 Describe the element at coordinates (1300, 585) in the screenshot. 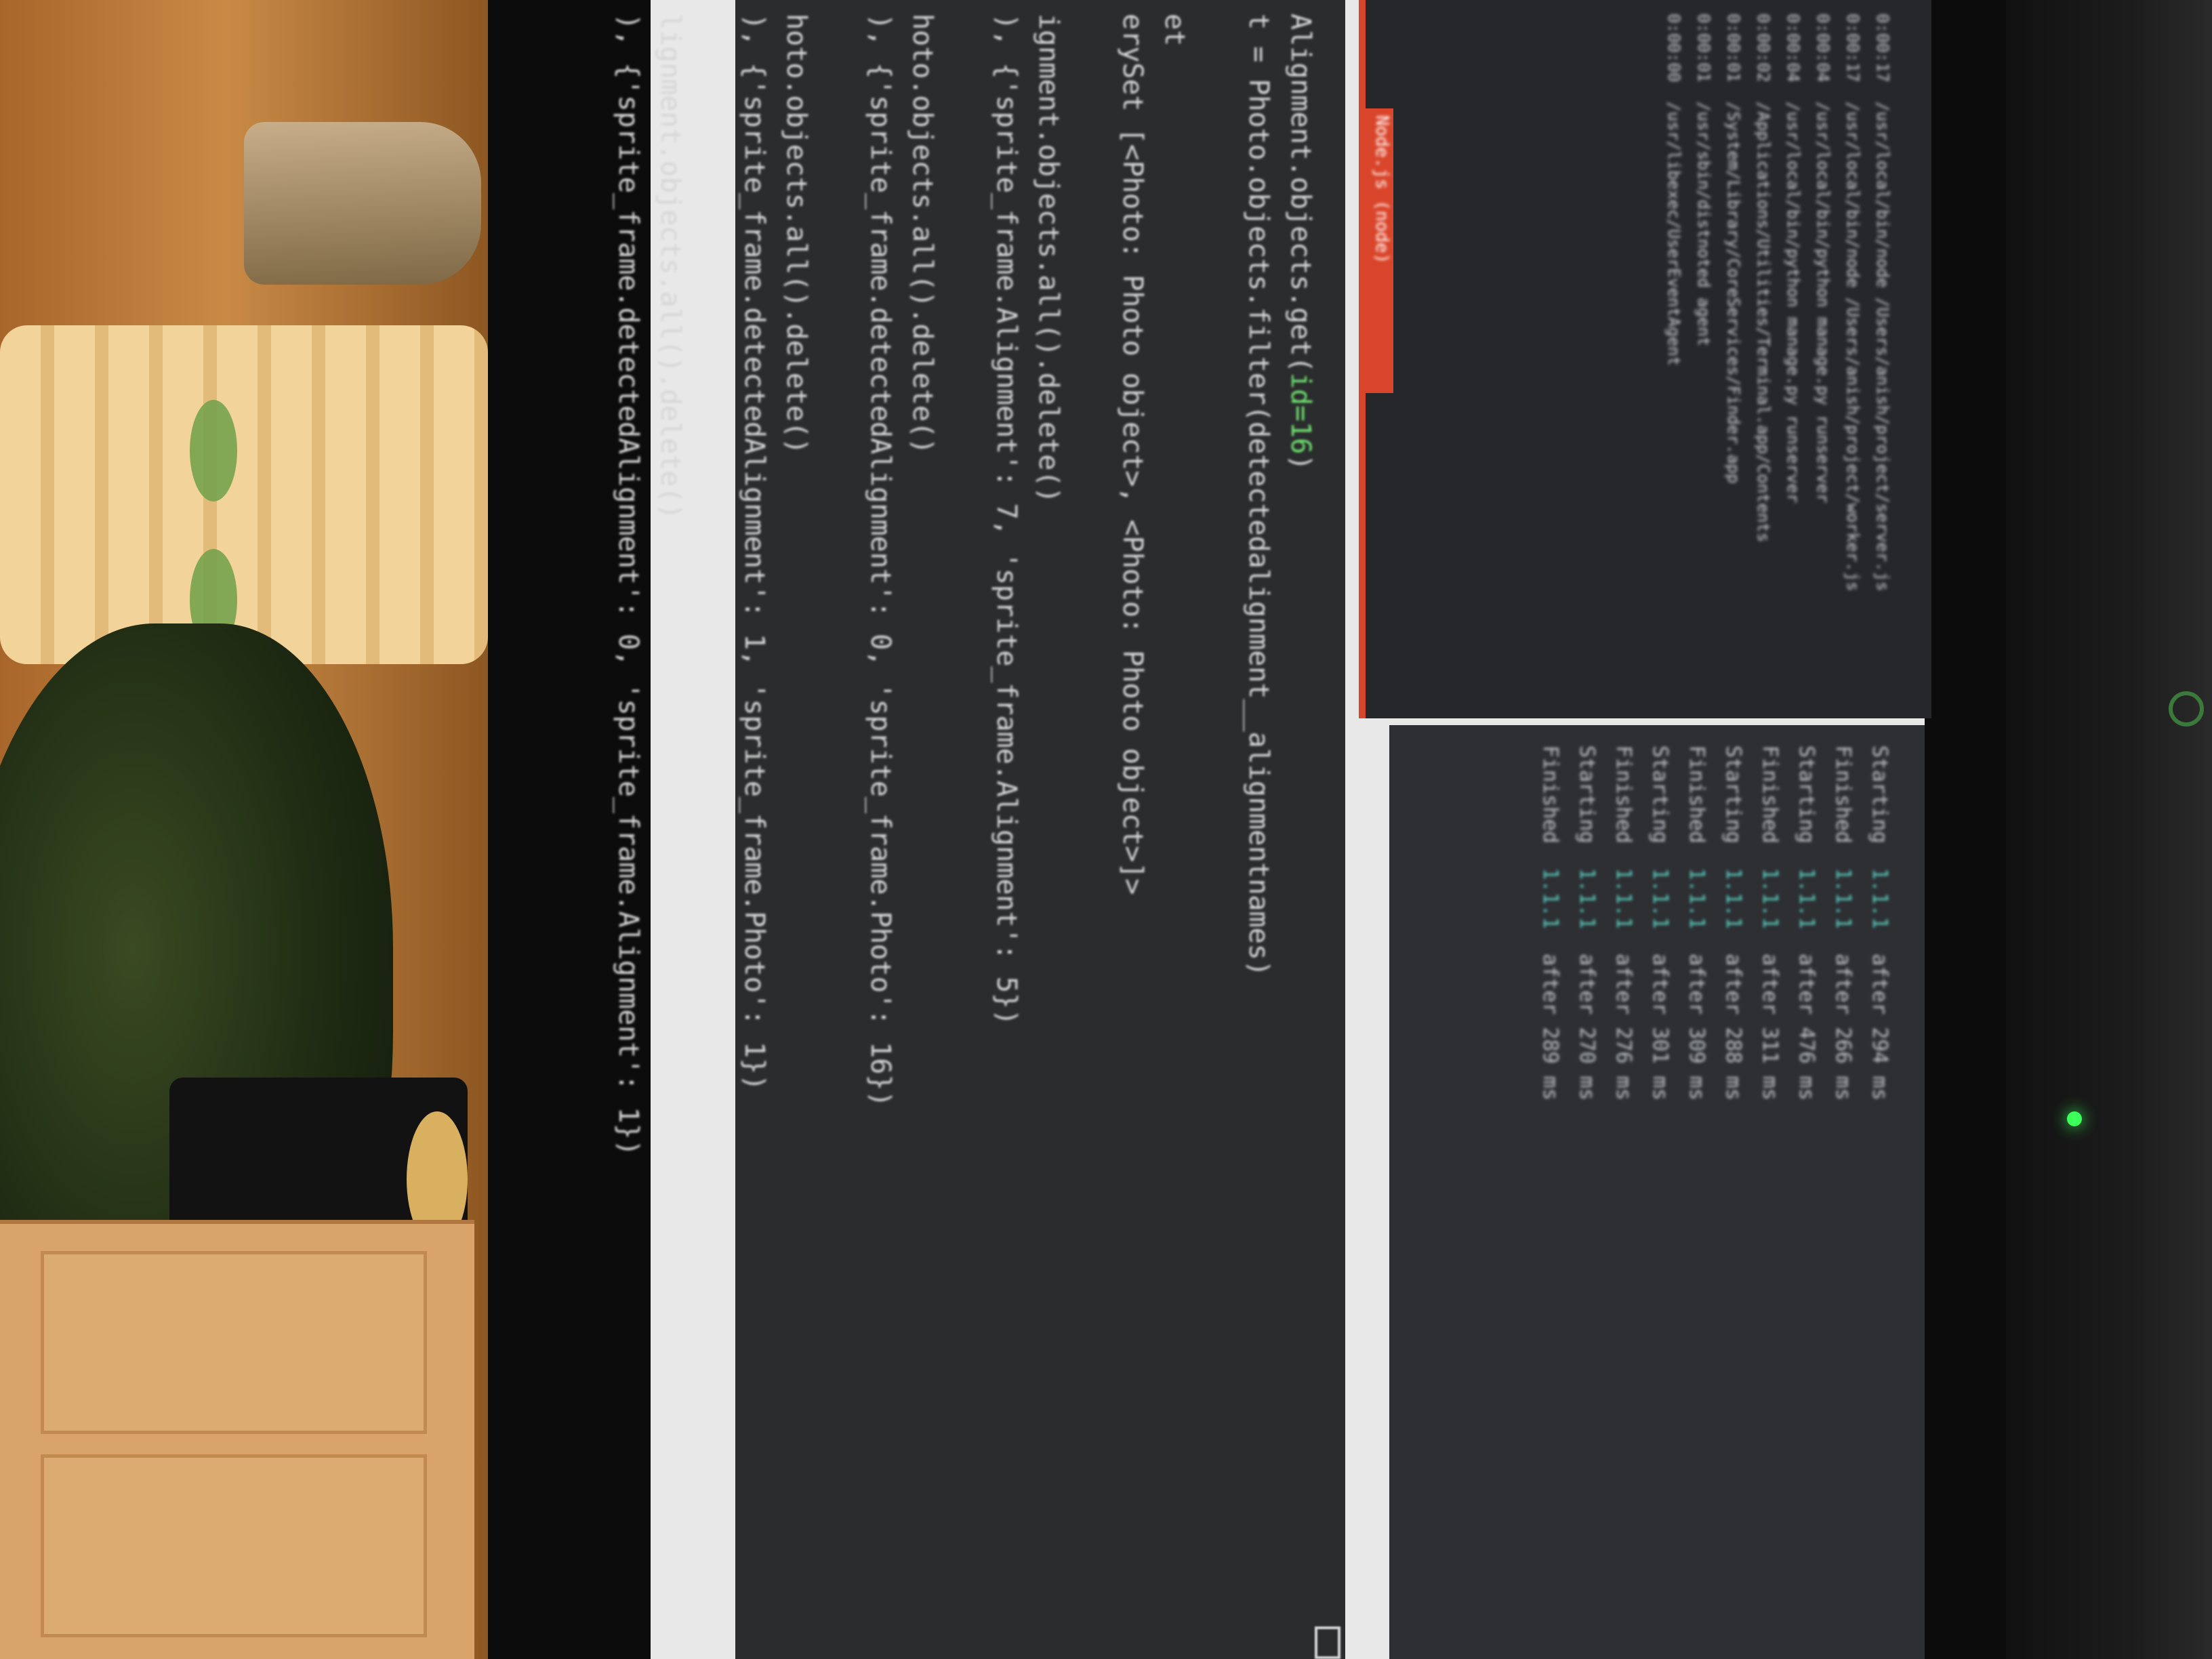

I see `shell-line: Alignment.objects.get(id=16)` at that location.